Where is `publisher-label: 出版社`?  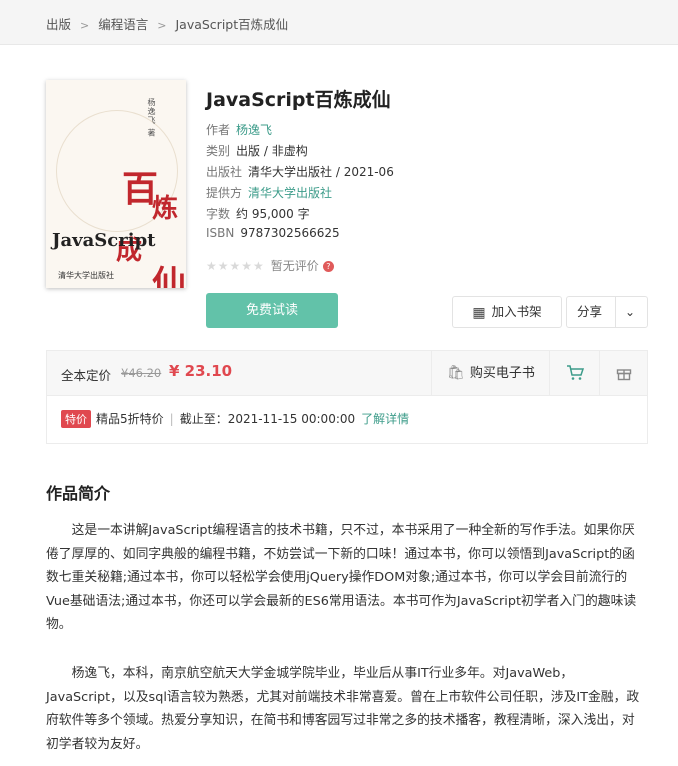
publisher-label: 出版社 is located at coordinates (224, 172).